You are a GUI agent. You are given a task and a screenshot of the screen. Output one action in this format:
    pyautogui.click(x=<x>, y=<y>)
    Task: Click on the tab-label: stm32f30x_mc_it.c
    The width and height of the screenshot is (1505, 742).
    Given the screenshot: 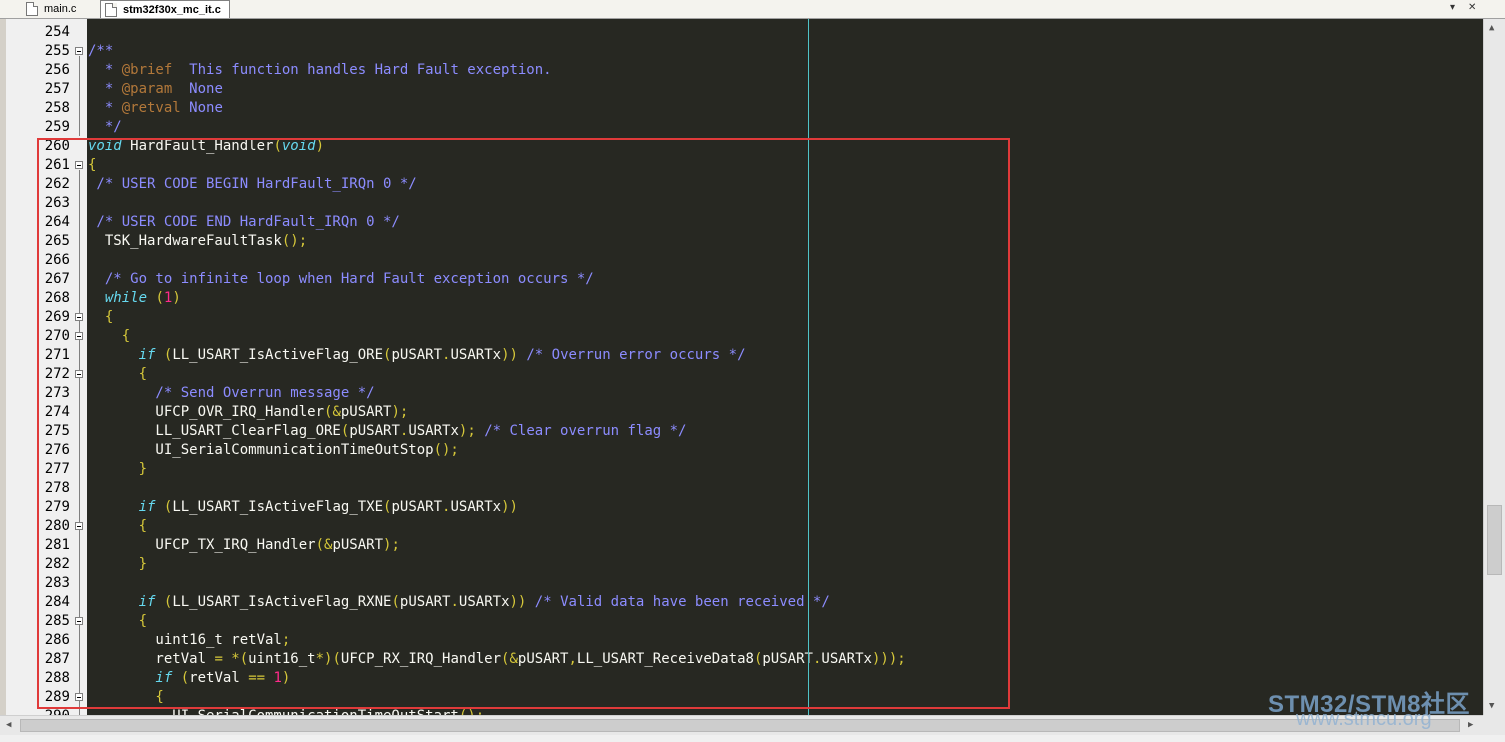 What is the action you would take?
    pyautogui.click(x=172, y=9)
    